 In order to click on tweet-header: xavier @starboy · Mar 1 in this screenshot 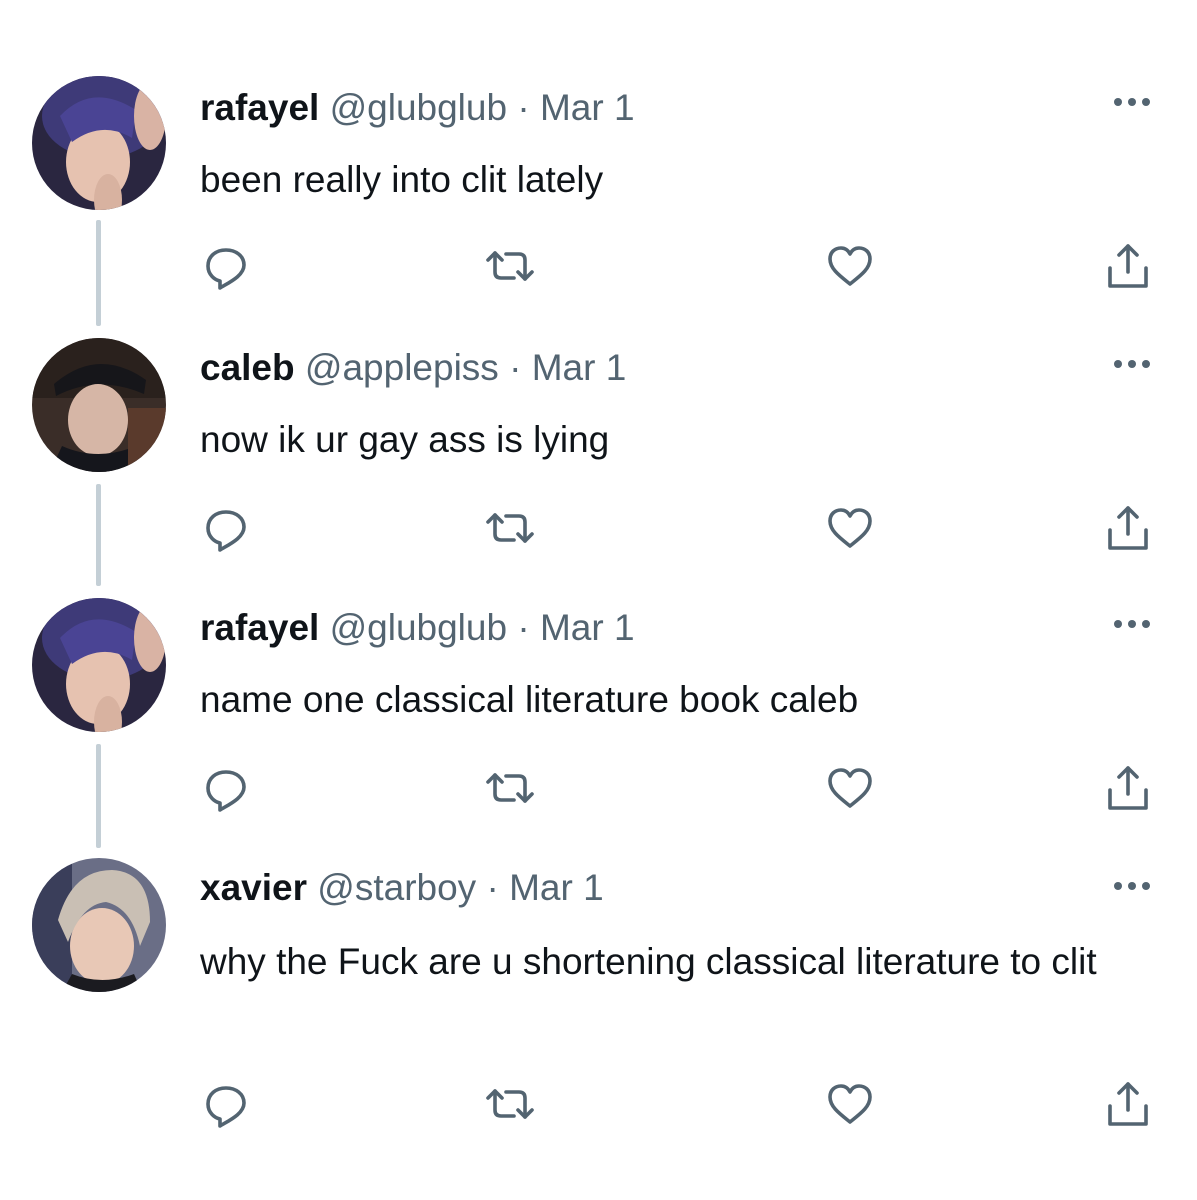, I will do `click(402, 888)`.